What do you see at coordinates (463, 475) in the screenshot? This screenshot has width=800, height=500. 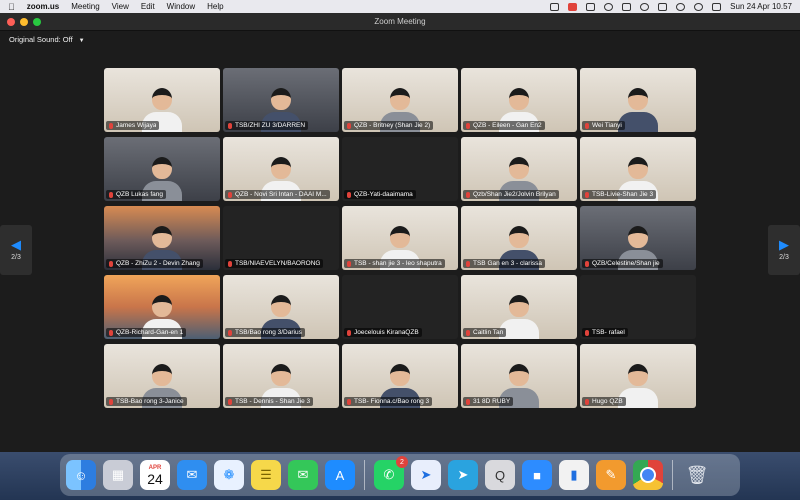 I see `telegram-icon: ➤` at bounding box center [463, 475].